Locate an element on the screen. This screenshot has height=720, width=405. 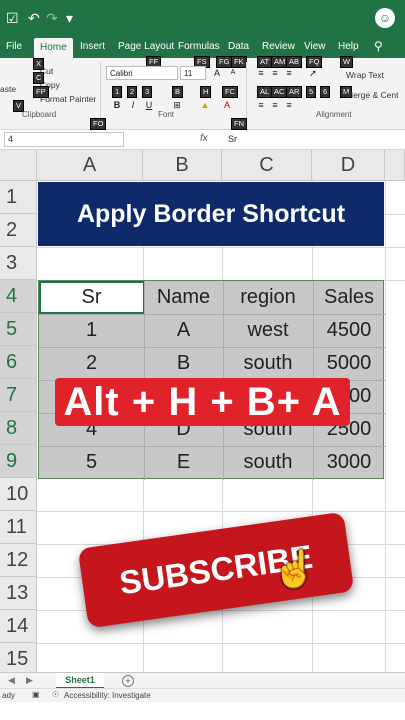
tab-review: Review is located at coordinates (278, 46).